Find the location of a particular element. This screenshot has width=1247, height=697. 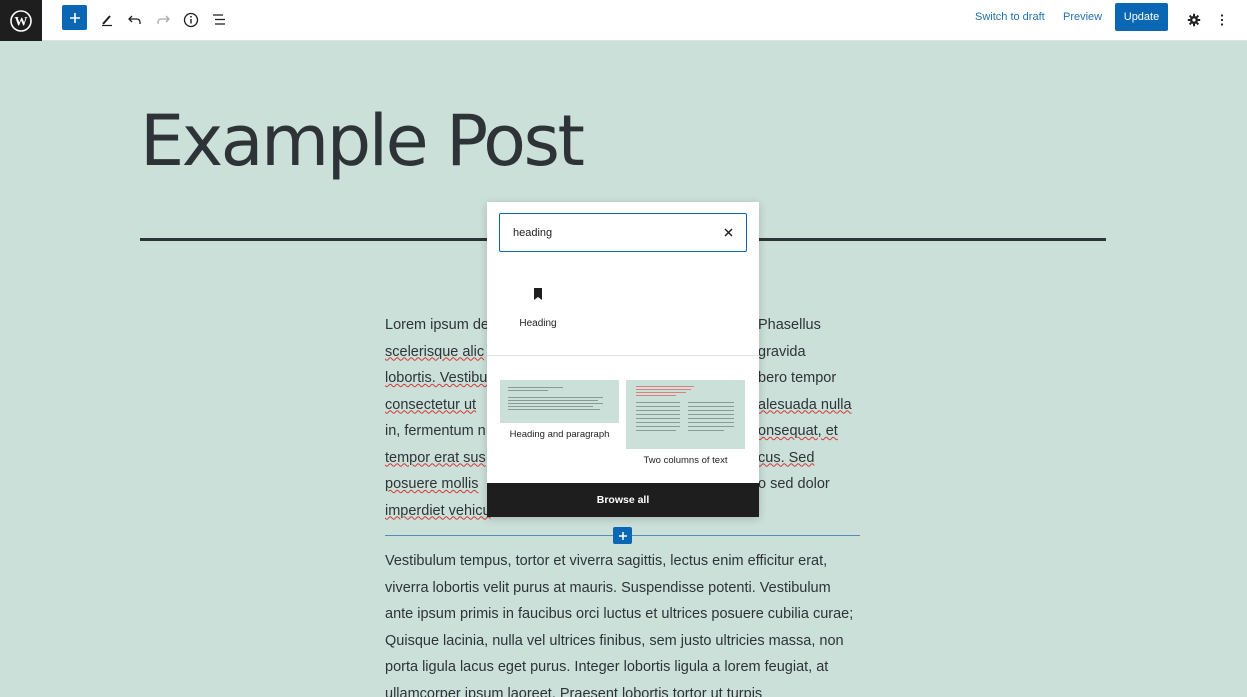

undo-icon is located at coordinates (135, 20).